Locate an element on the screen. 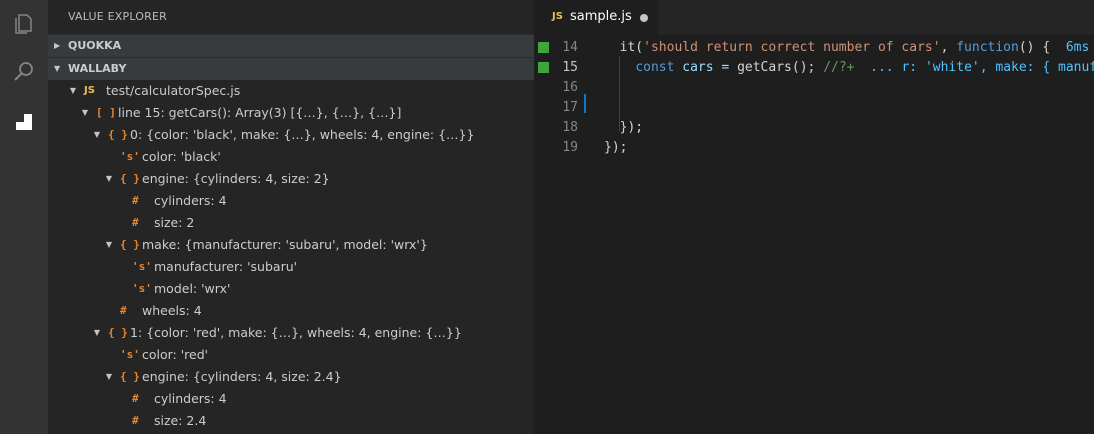 The width and height of the screenshot is (1094, 434). search-icon is located at coordinates (24, 72).